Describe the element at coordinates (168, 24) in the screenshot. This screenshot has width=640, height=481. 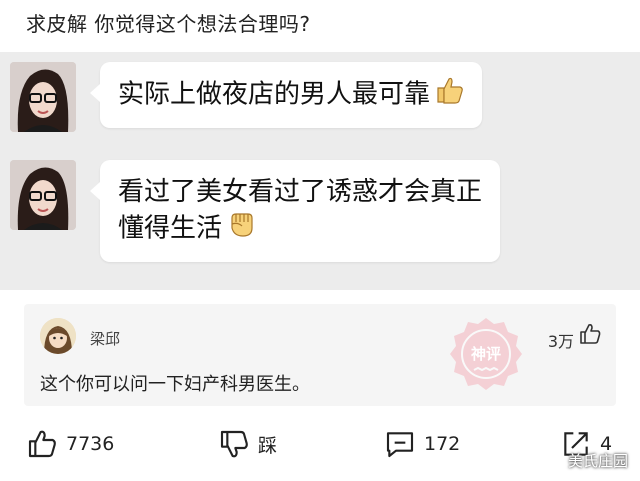
I see `post-title: 求皮解 你觉得这个想法合理吗?` at that location.